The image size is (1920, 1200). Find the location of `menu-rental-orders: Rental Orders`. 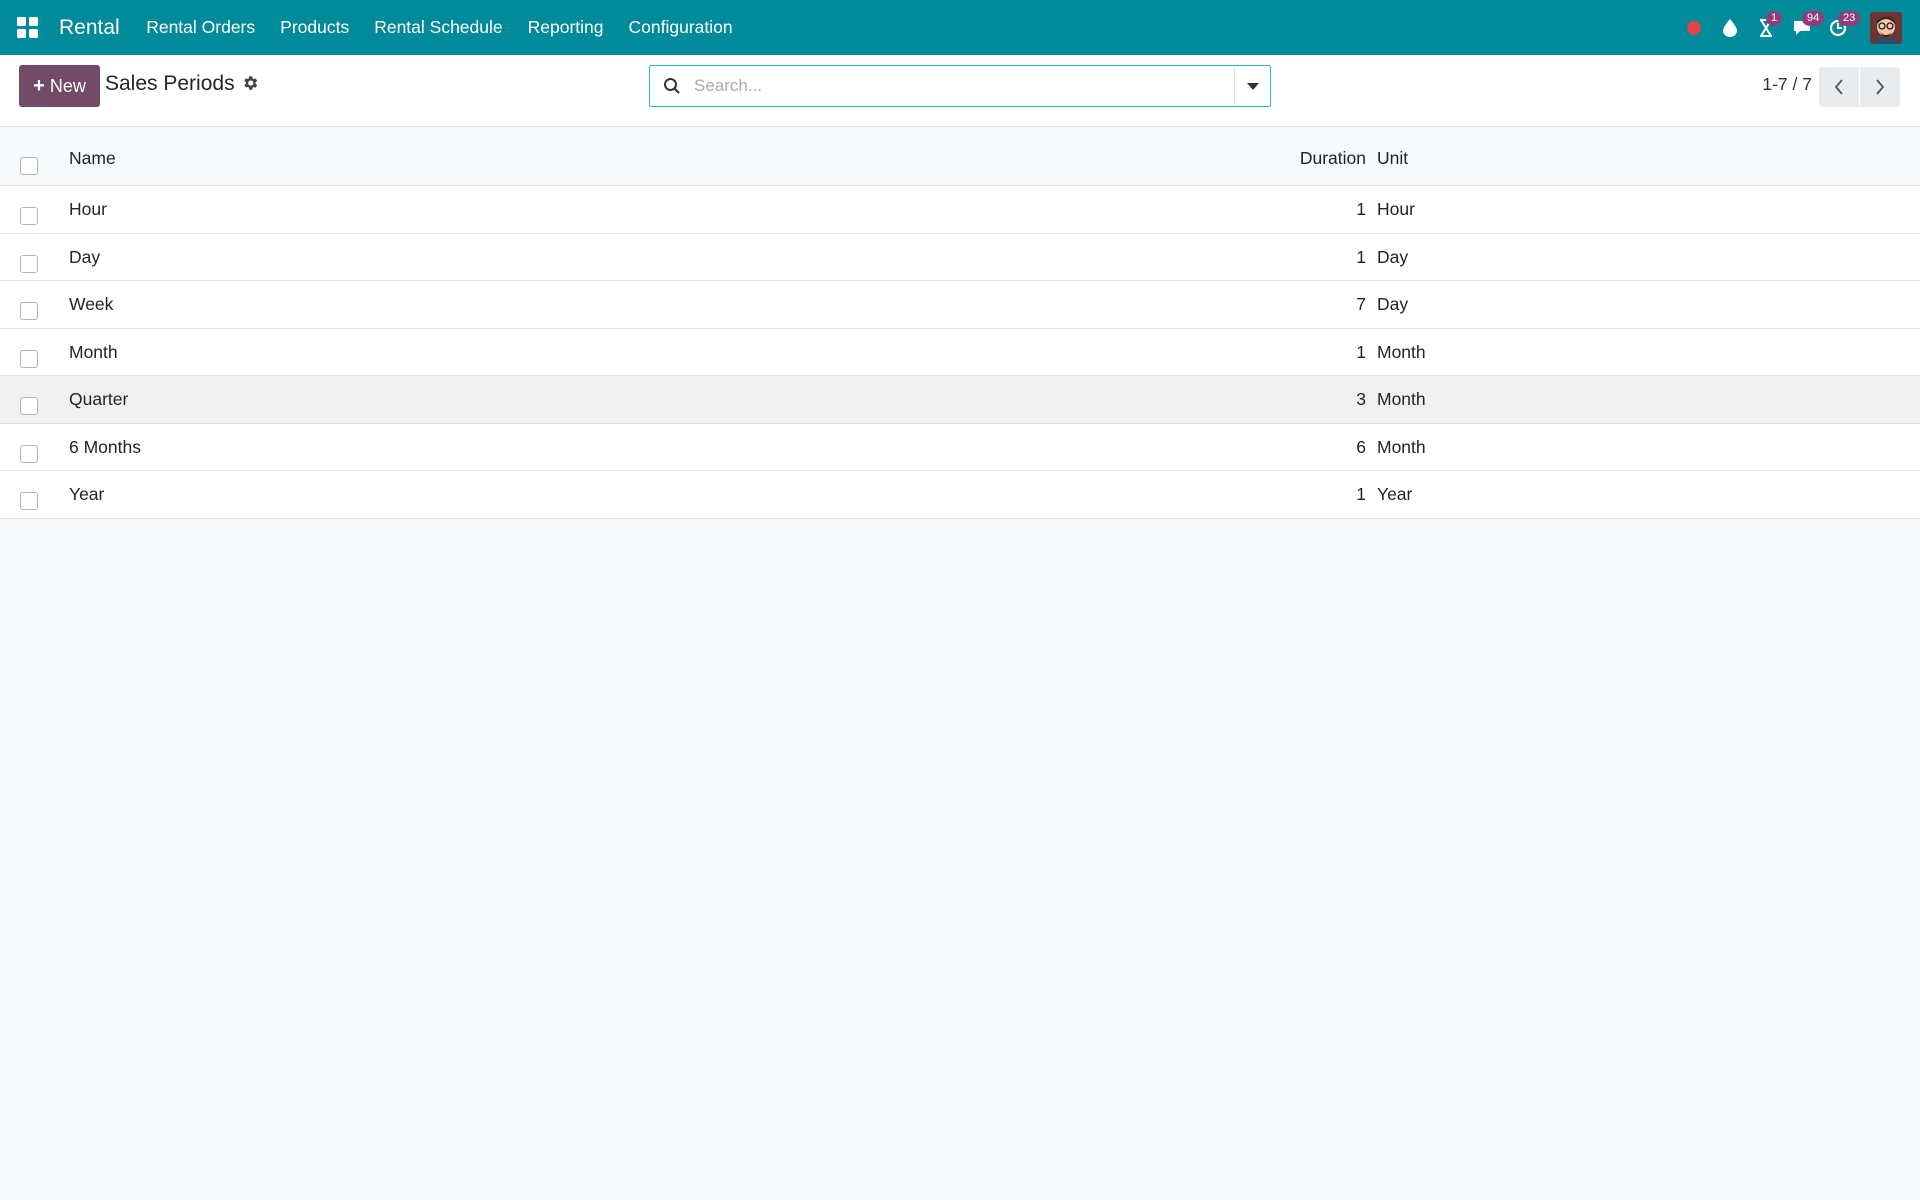

menu-rental-orders: Rental Orders is located at coordinates (201, 27).